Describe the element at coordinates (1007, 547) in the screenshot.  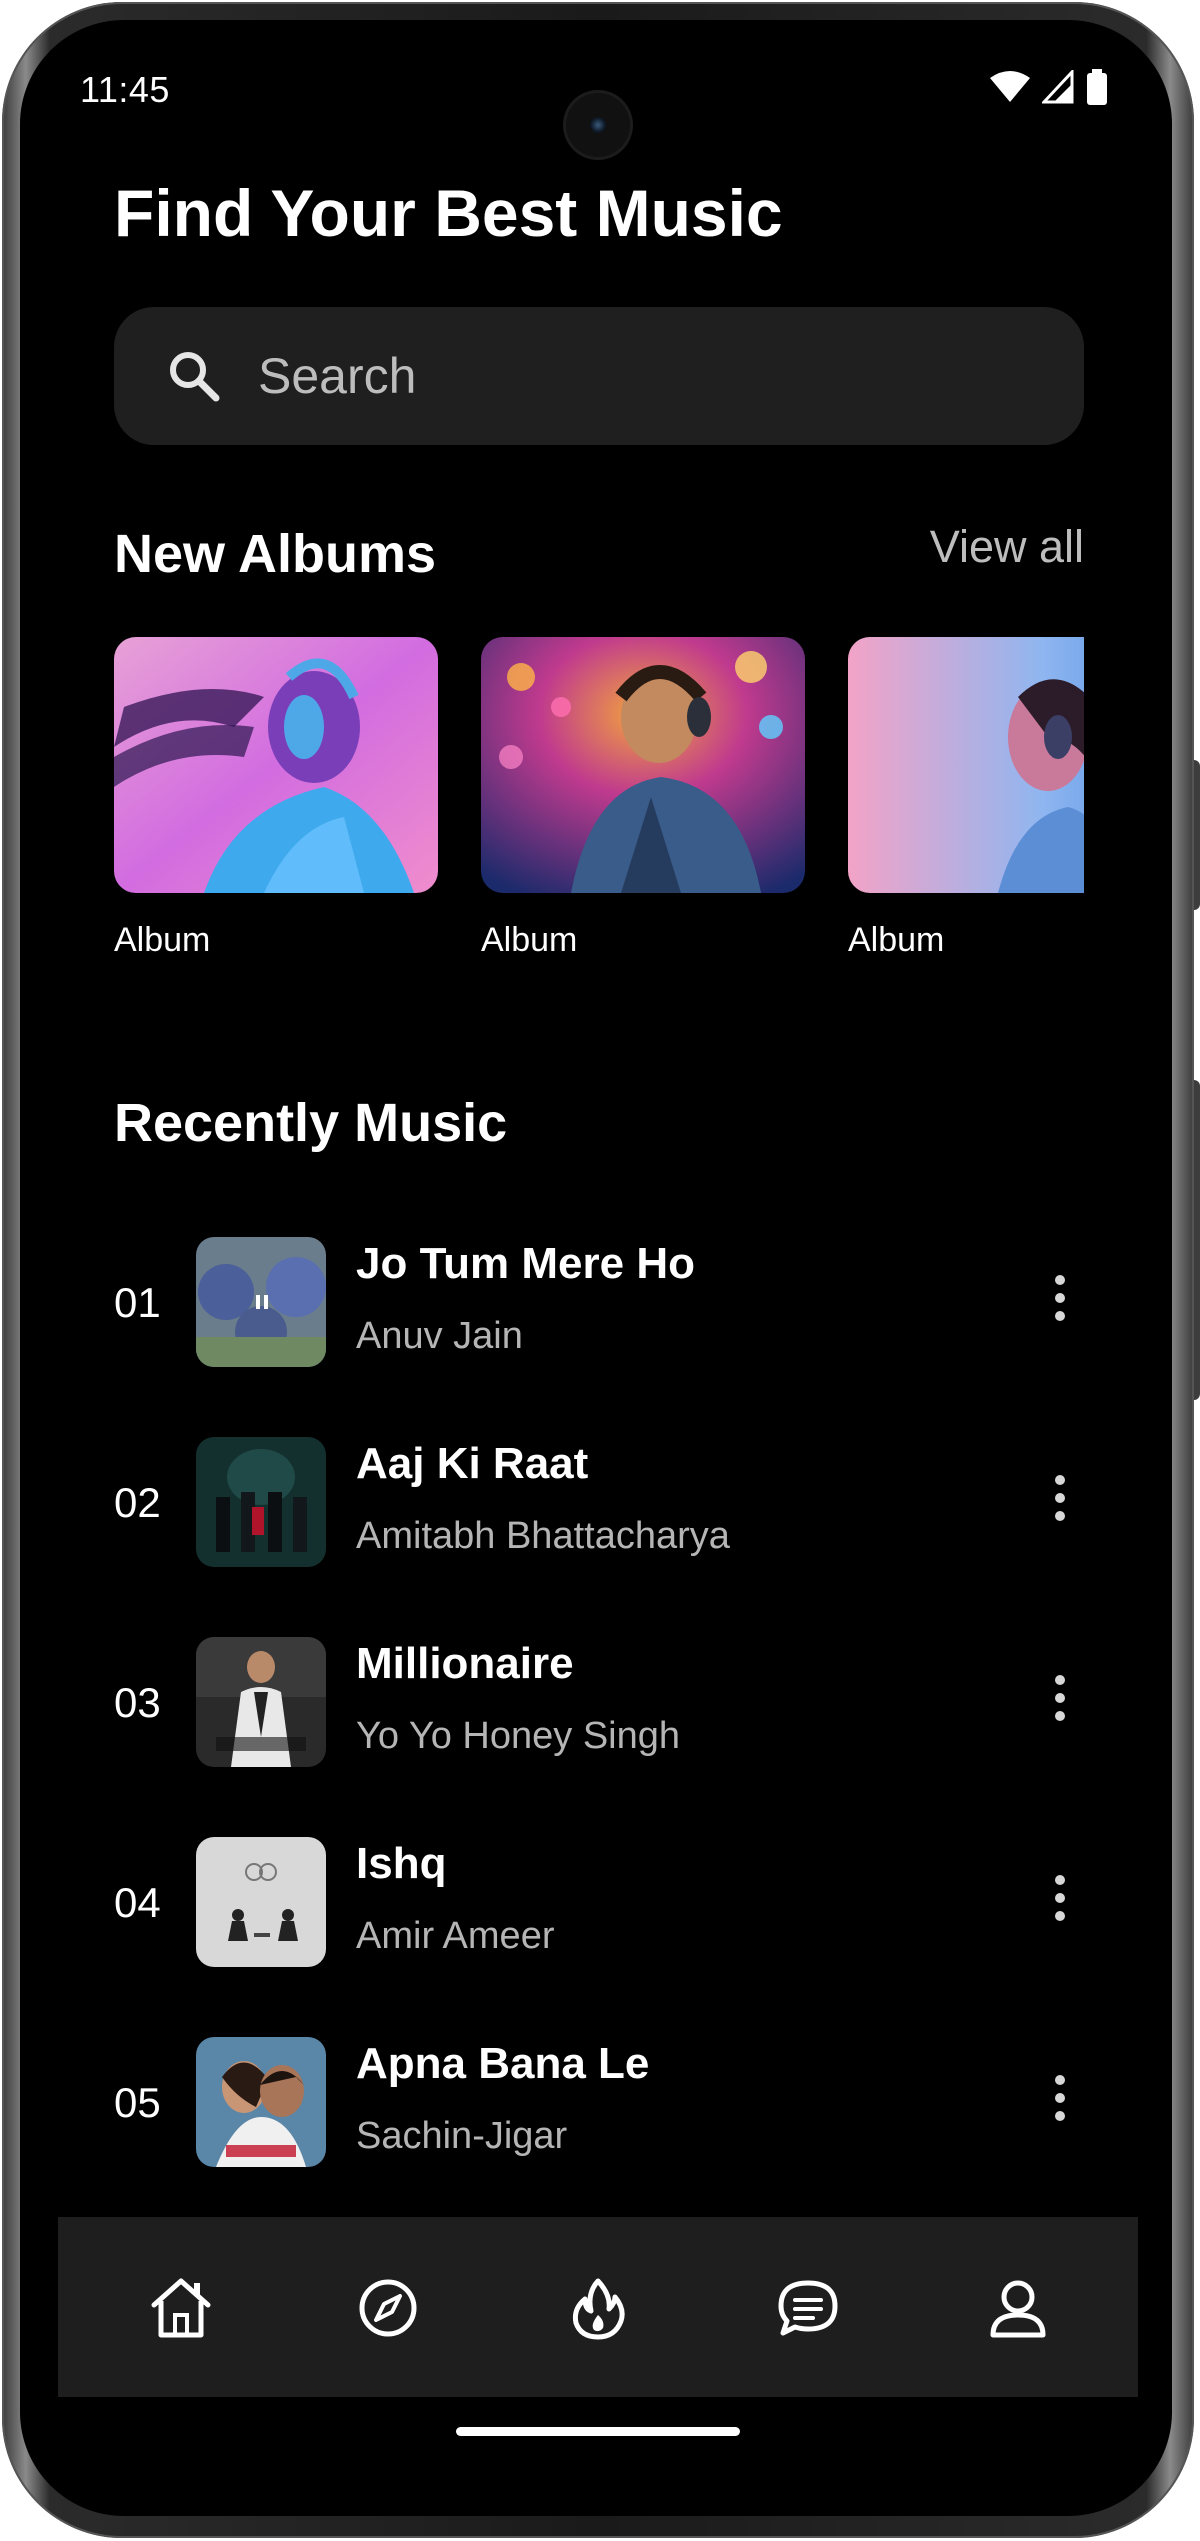
I see `view-all-link: View all` at that location.